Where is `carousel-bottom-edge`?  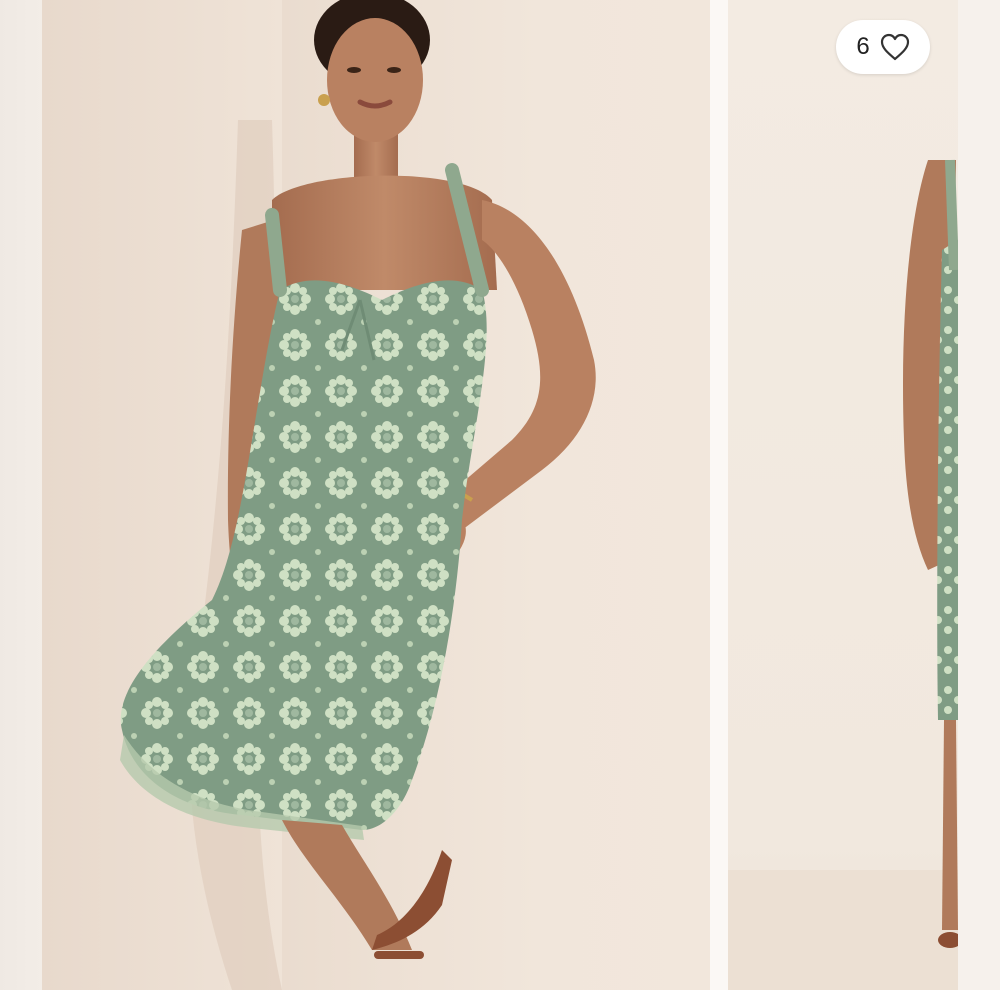 carousel-bottom-edge is located at coordinates (500, 995).